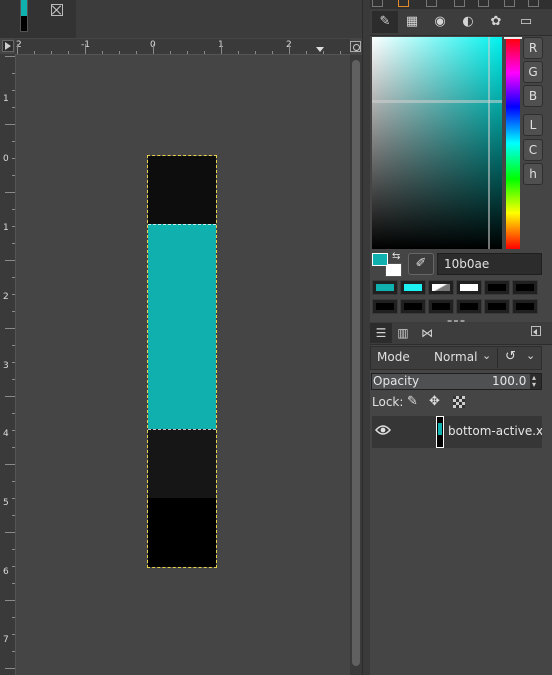 The width and height of the screenshot is (552, 675). I want to click on close-icon, so click(57, 10).